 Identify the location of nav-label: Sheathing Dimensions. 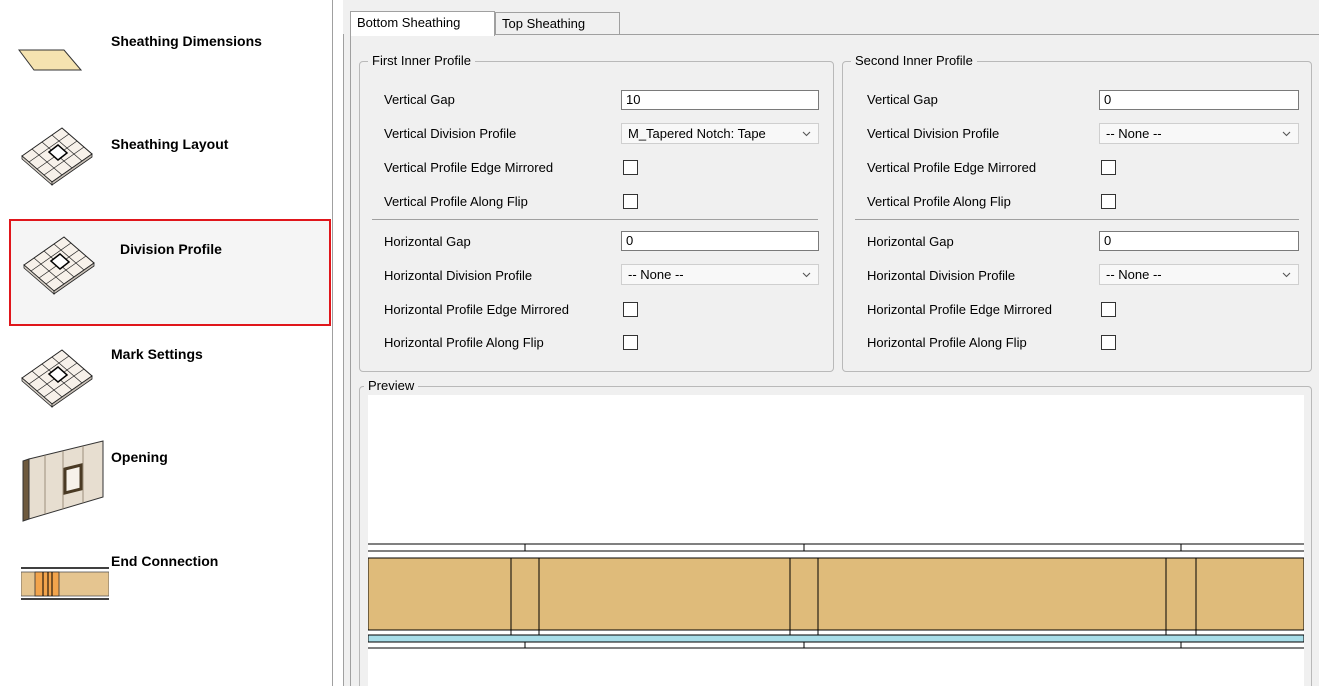
(186, 41).